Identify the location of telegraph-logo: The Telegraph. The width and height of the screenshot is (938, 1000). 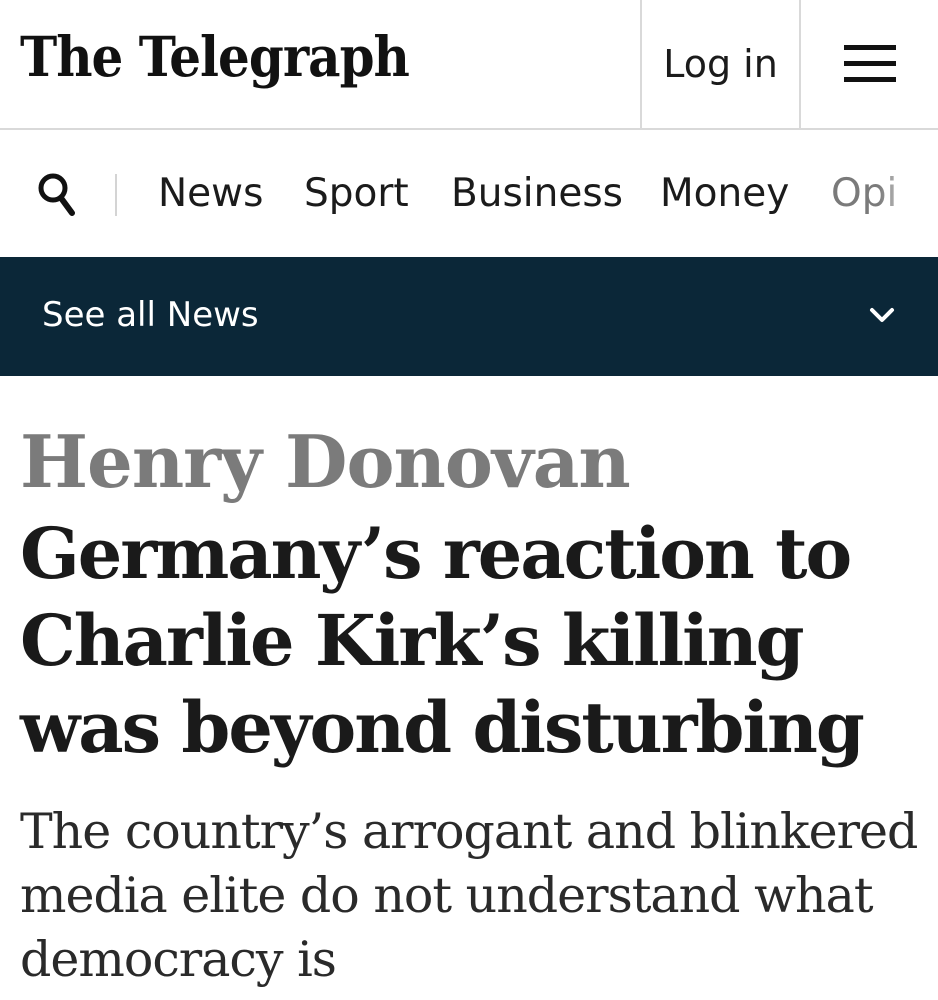
(215, 57).